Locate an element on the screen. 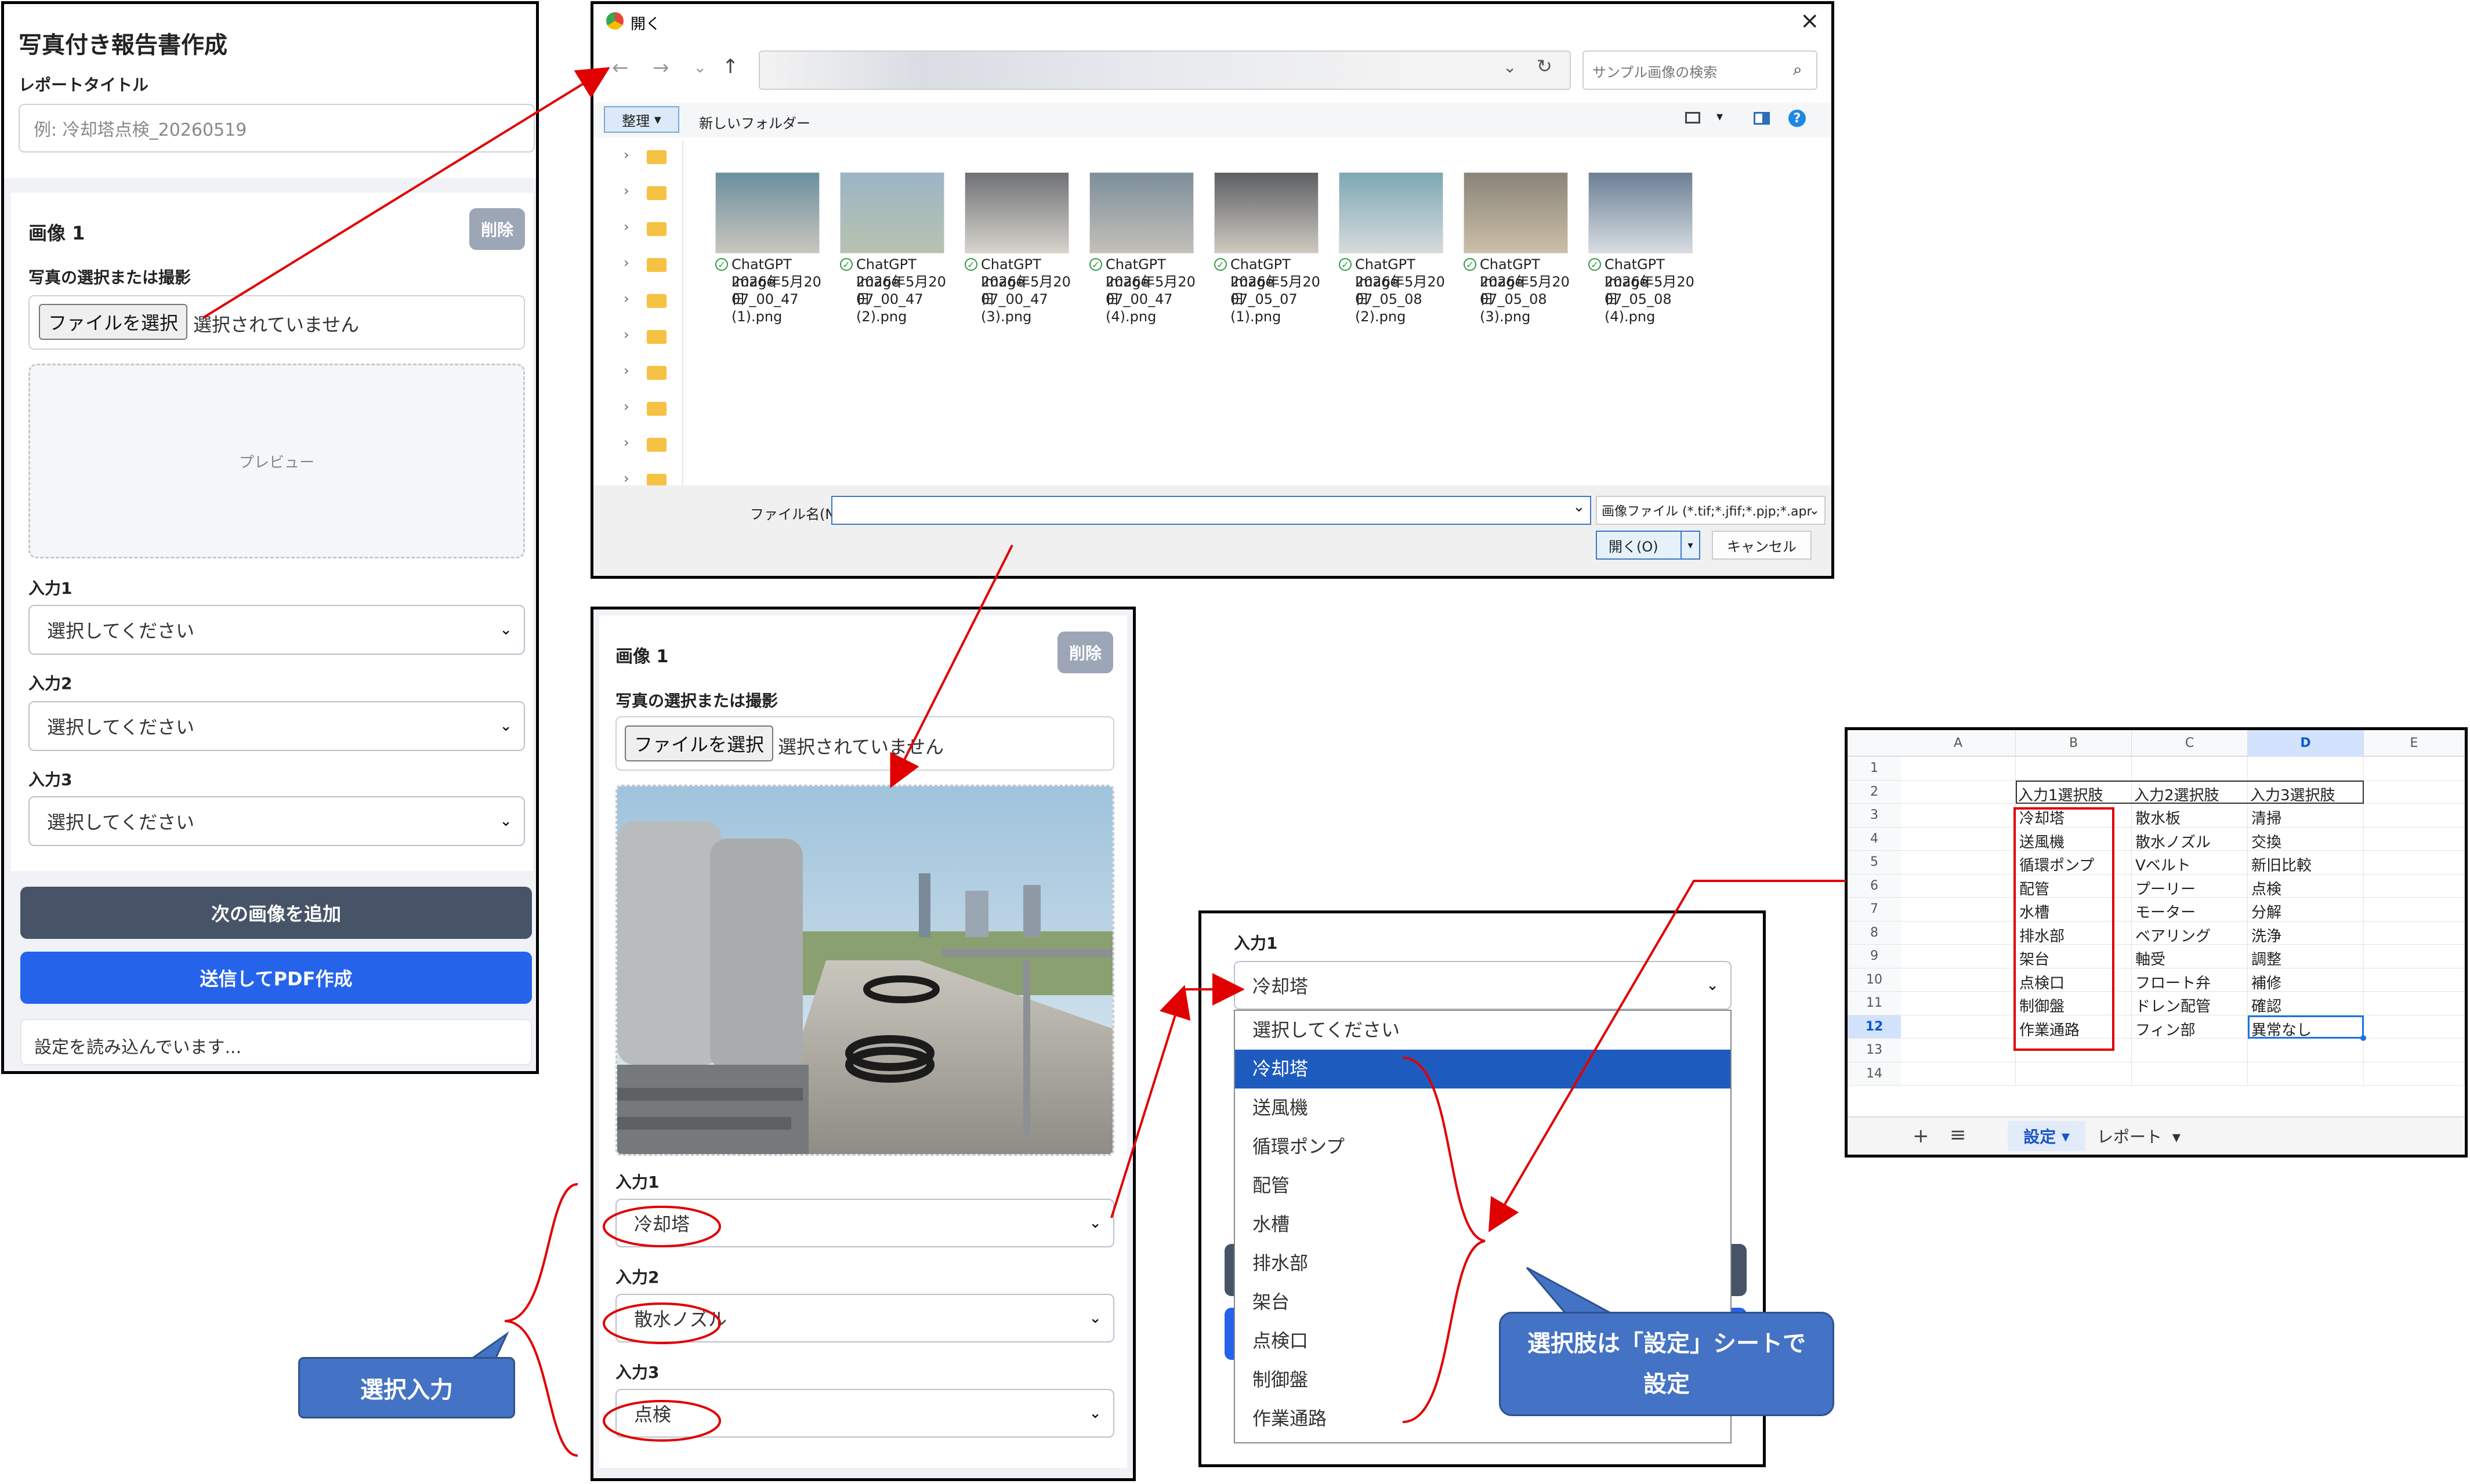 The height and width of the screenshot is (1484, 2470). dropdown-option: 選択してください is located at coordinates (1482, 1031).